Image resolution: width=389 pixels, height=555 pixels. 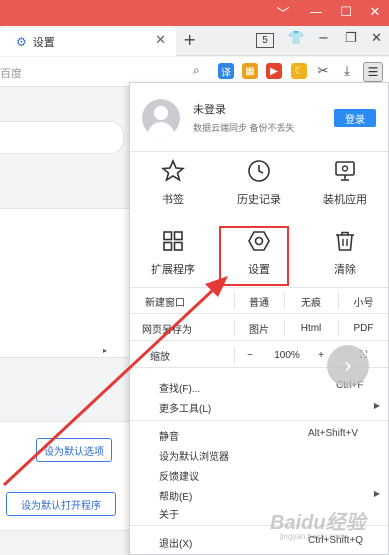 I want to click on trash-icon, so click(x=345, y=241).